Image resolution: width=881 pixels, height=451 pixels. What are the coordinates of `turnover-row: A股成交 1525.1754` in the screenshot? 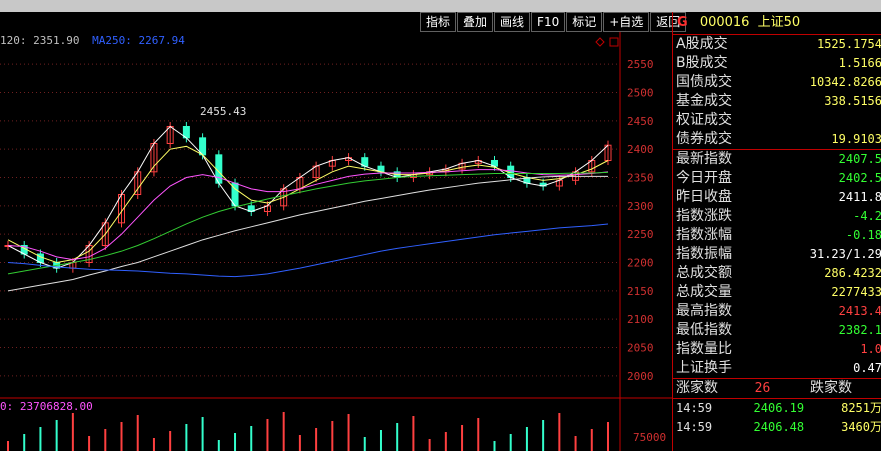 It's located at (777, 44).